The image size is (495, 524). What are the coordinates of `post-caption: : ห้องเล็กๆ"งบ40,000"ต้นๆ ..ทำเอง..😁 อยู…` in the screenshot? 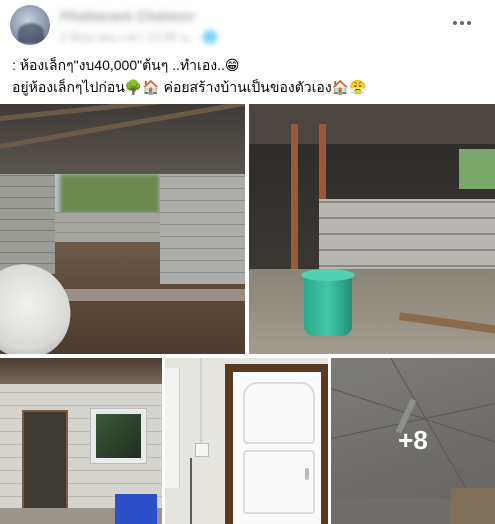 It's located at (249, 76).